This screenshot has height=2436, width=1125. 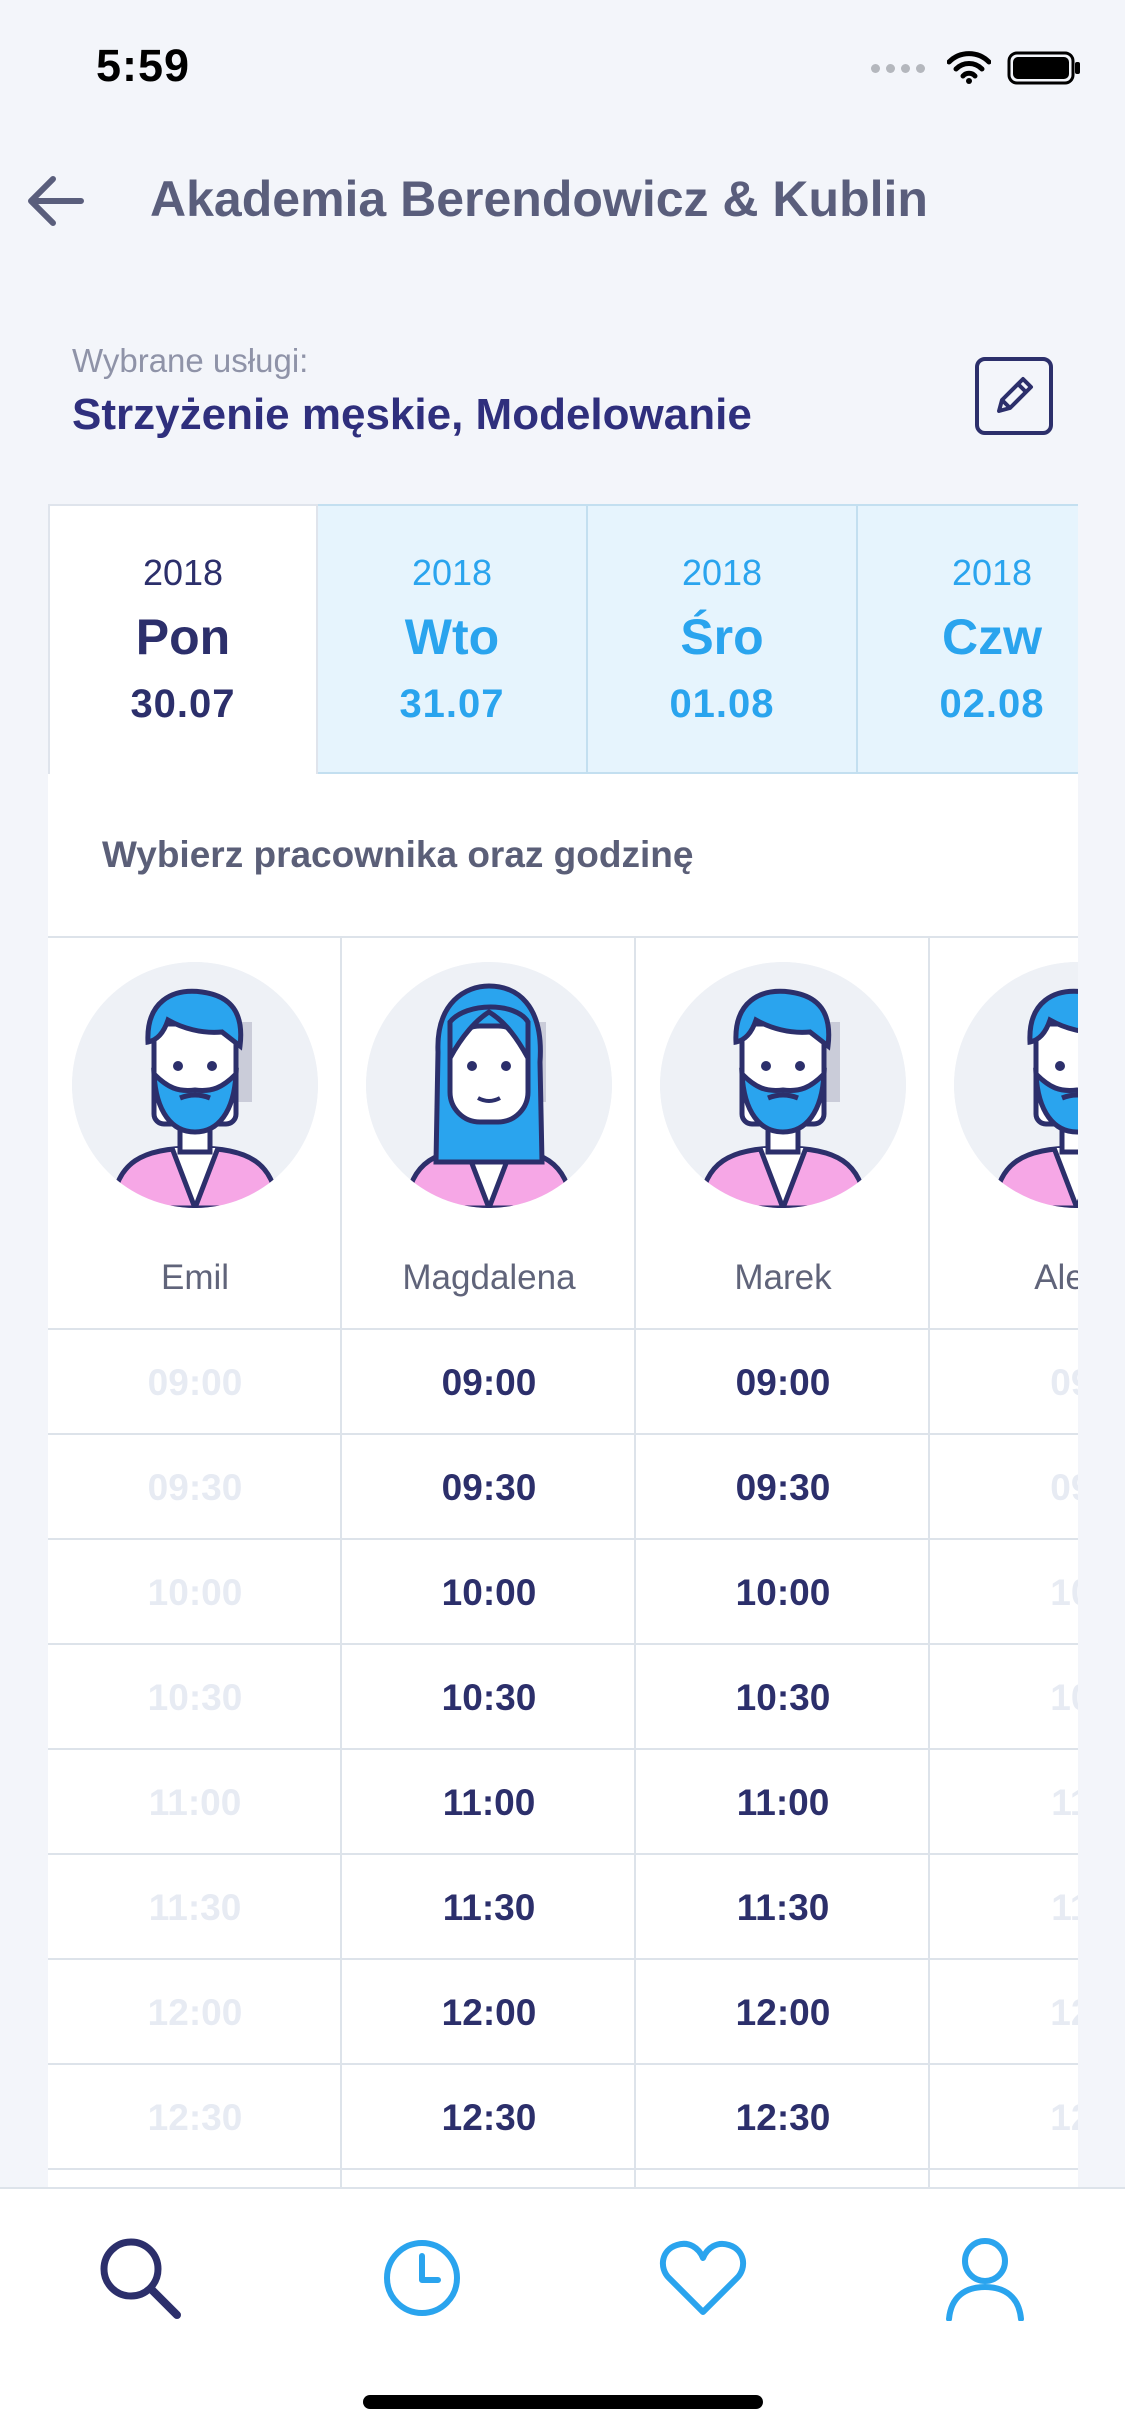 I want to click on employee-header: Magdalena, so click(x=489, y=1134).